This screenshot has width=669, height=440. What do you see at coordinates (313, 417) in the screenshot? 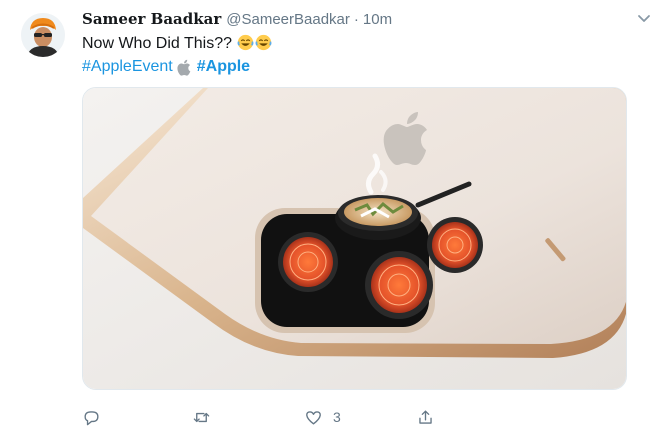
I see `heart-icon` at bounding box center [313, 417].